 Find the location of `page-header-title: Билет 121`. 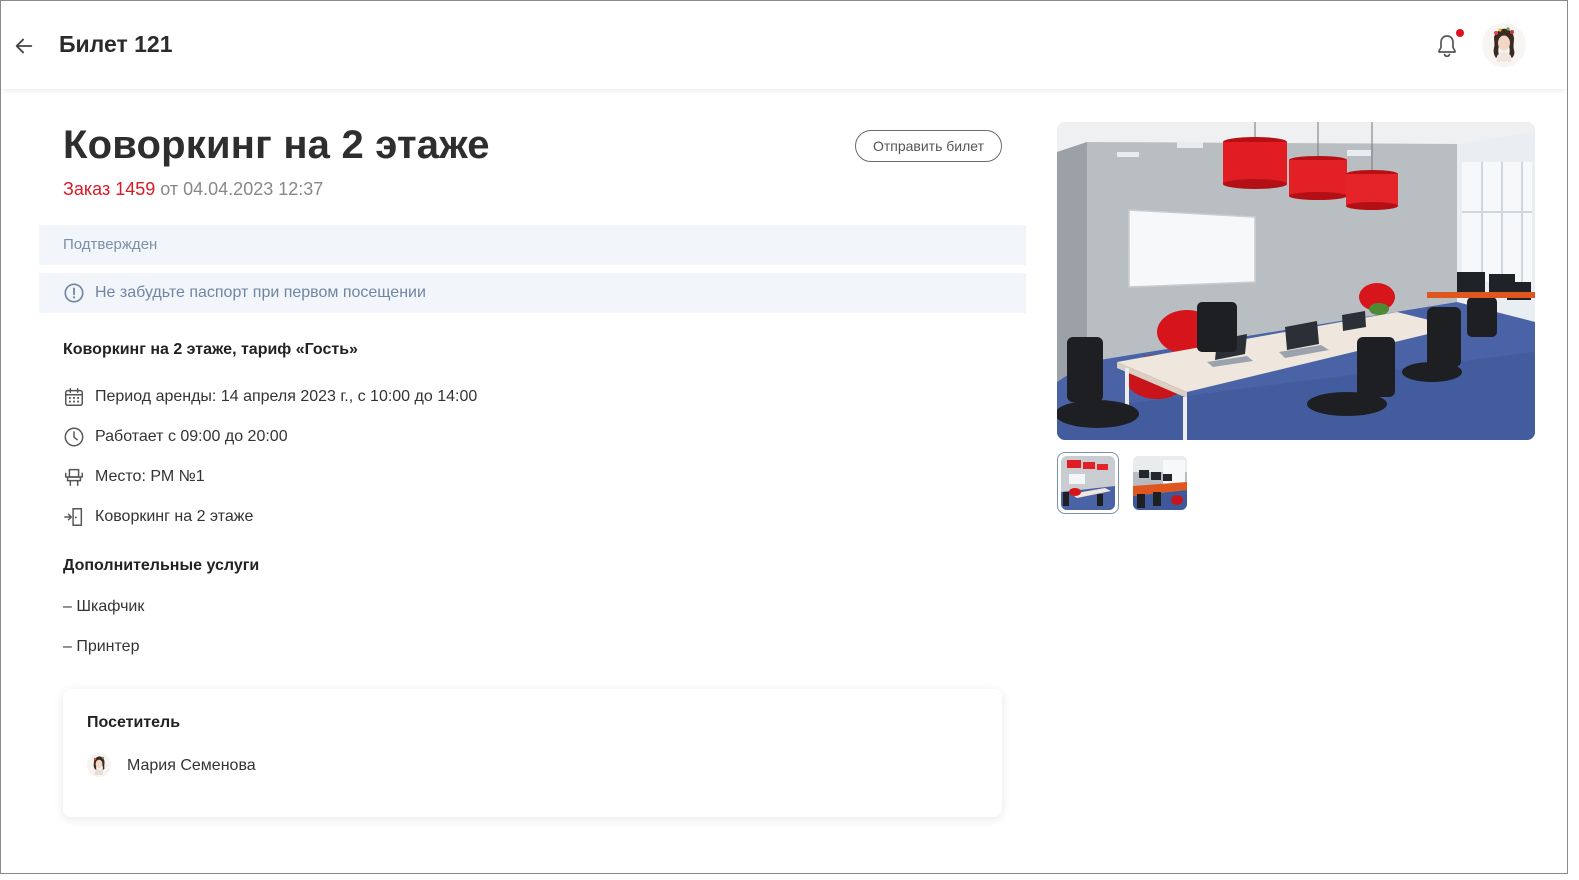

page-header-title: Билет 121 is located at coordinates (116, 44).